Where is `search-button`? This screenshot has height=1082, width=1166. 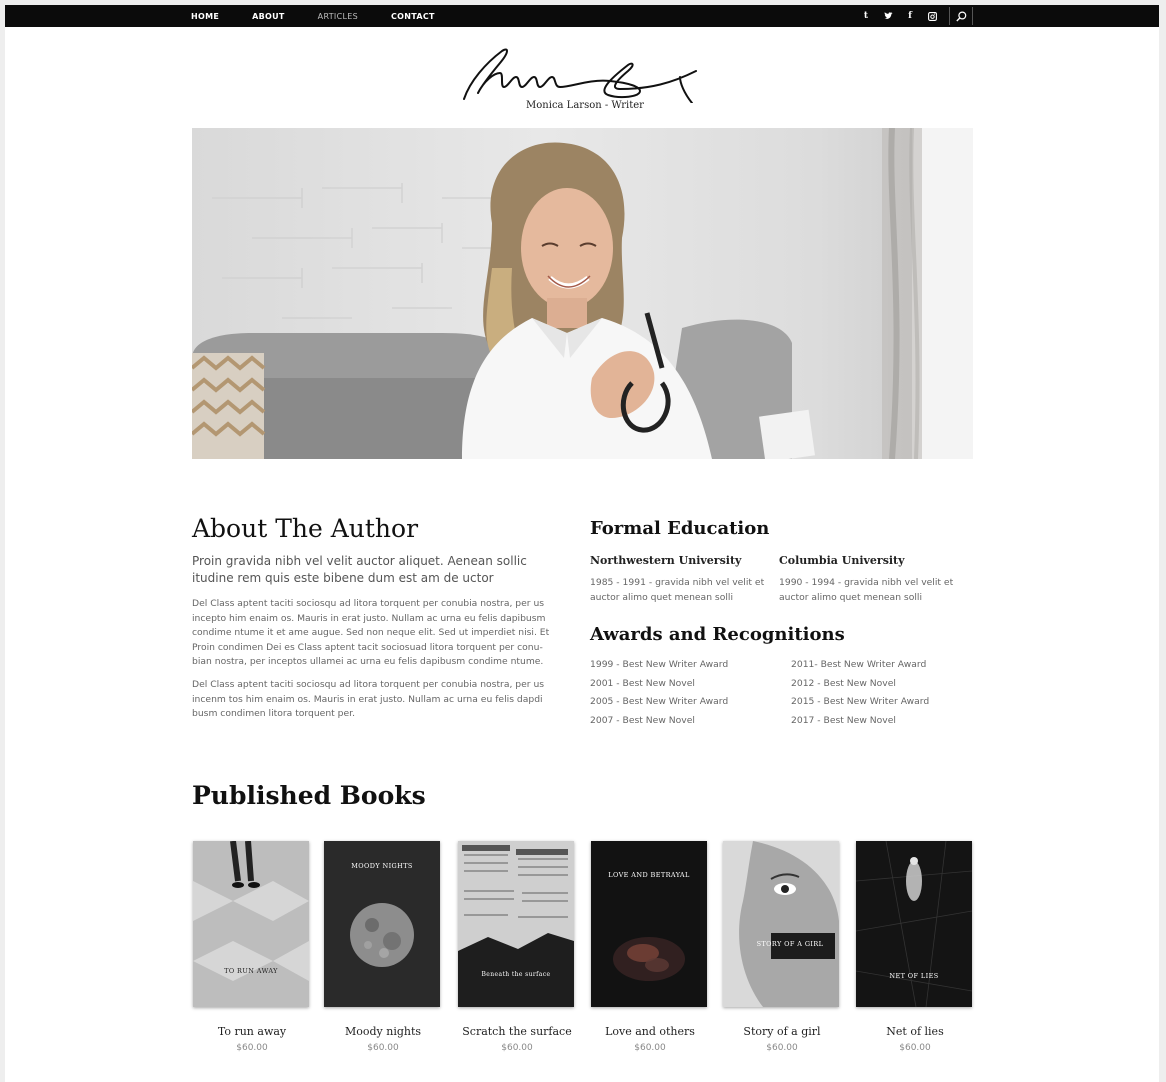
search-button is located at coordinates (961, 16).